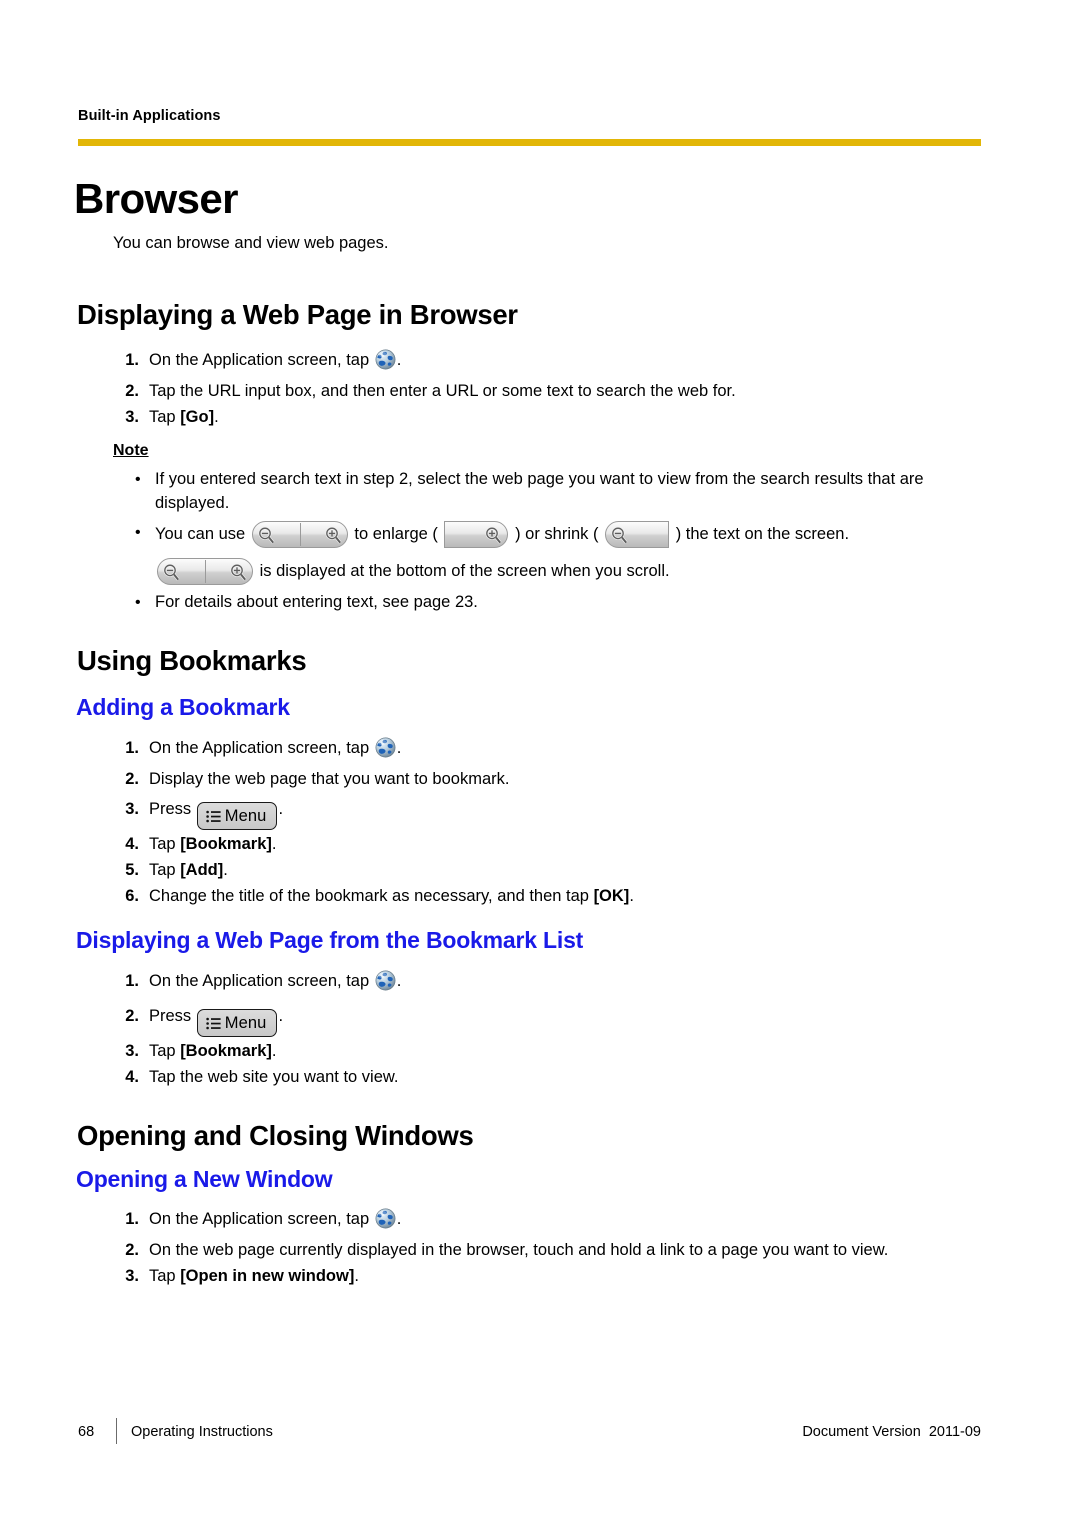 This screenshot has height=1527, width=1080. I want to click on list-item: 3. Press Menu., so click(553, 812).